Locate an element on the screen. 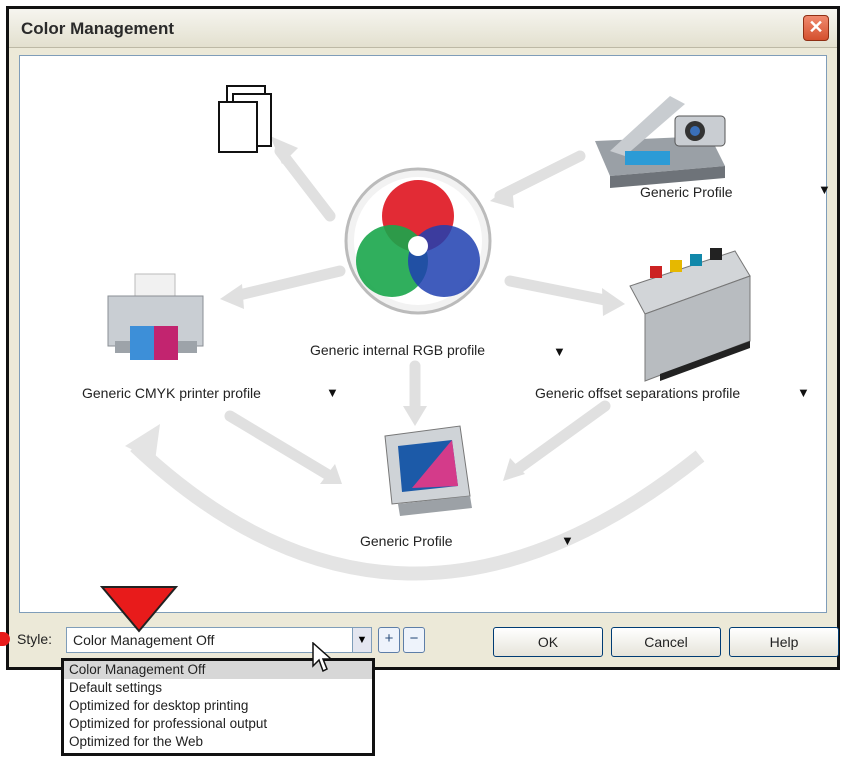 The height and width of the screenshot is (757, 845). cancel-button: Cancel is located at coordinates (666, 642).